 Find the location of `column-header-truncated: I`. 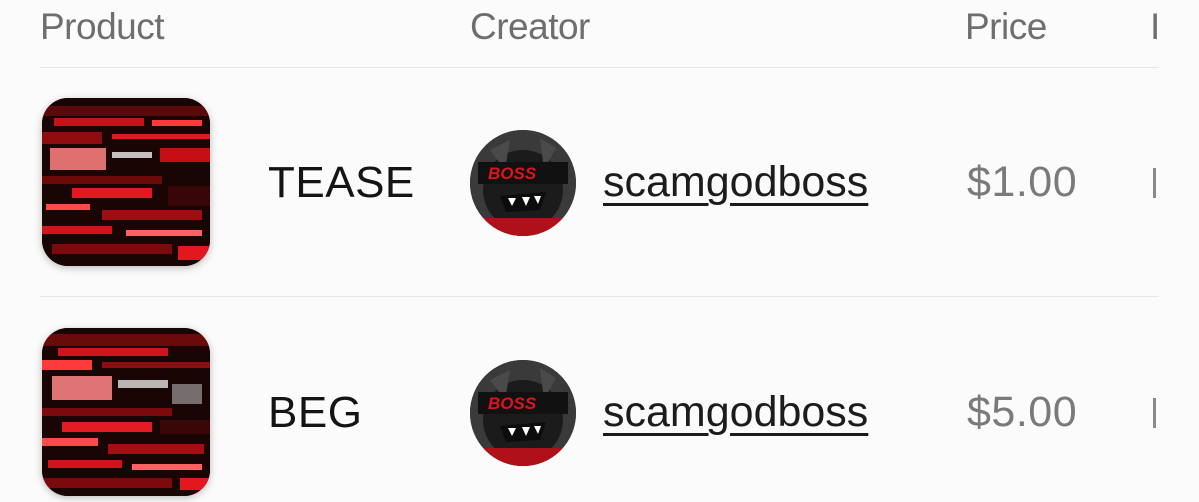

column-header-truncated: I is located at coordinates (1155, 27).